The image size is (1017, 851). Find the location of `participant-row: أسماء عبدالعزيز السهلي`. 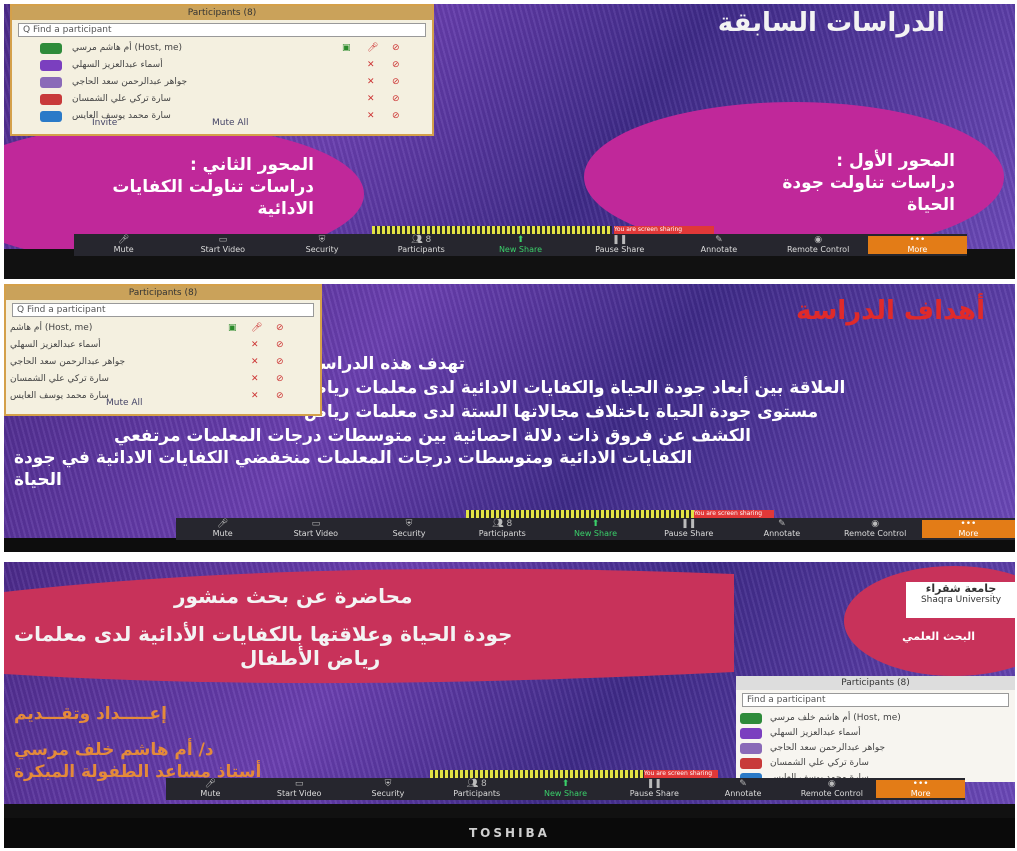

participant-row: أسماء عبدالعزيز السهلي is located at coordinates (875, 732).